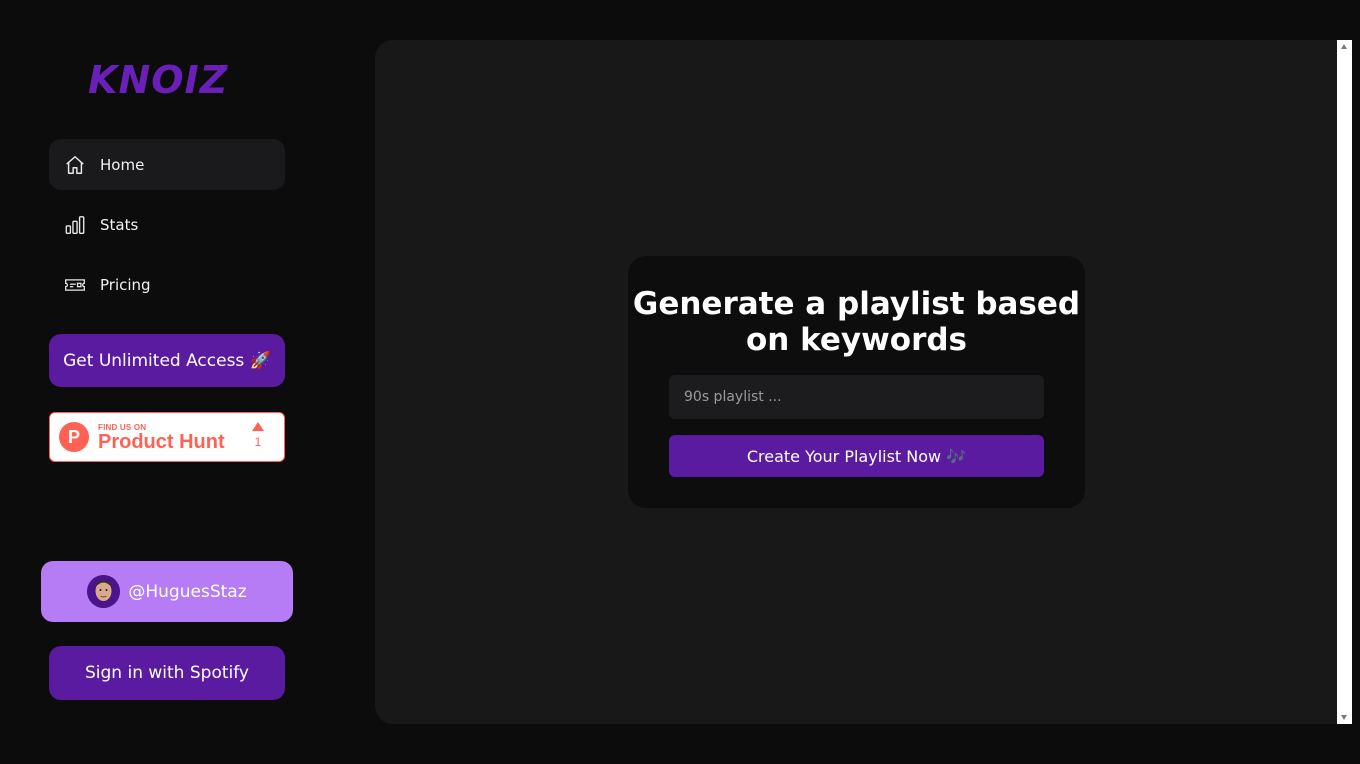 The width and height of the screenshot is (1360, 764). I want to click on sidebar-item-pricing: Pricing, so click(167, 284).